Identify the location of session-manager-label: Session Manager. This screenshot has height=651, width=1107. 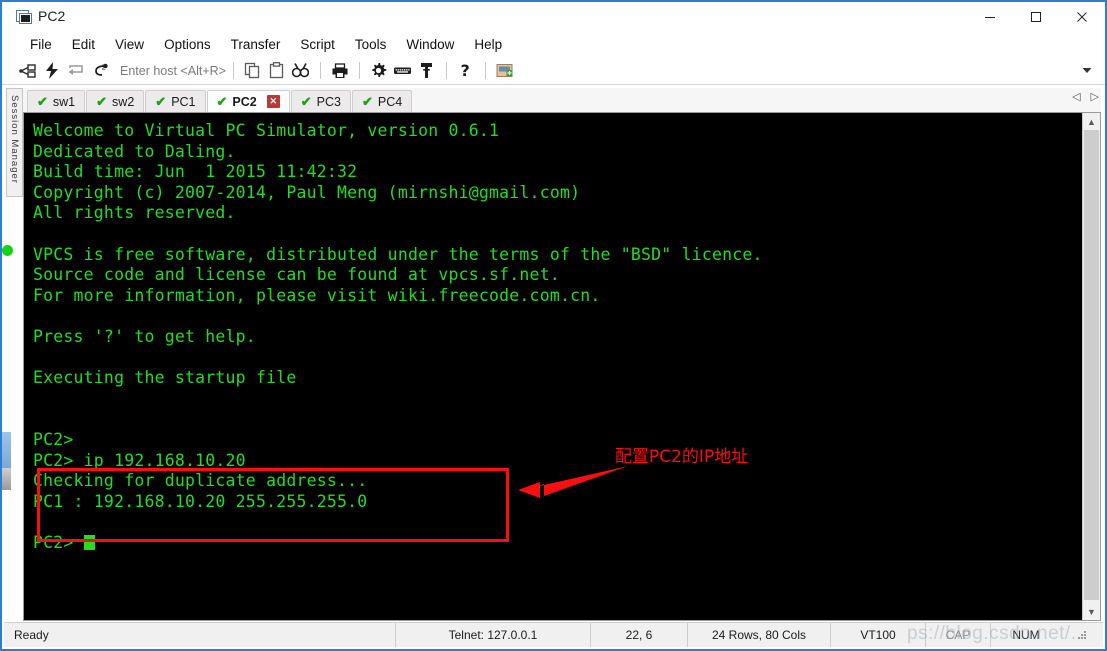
(14, 139).